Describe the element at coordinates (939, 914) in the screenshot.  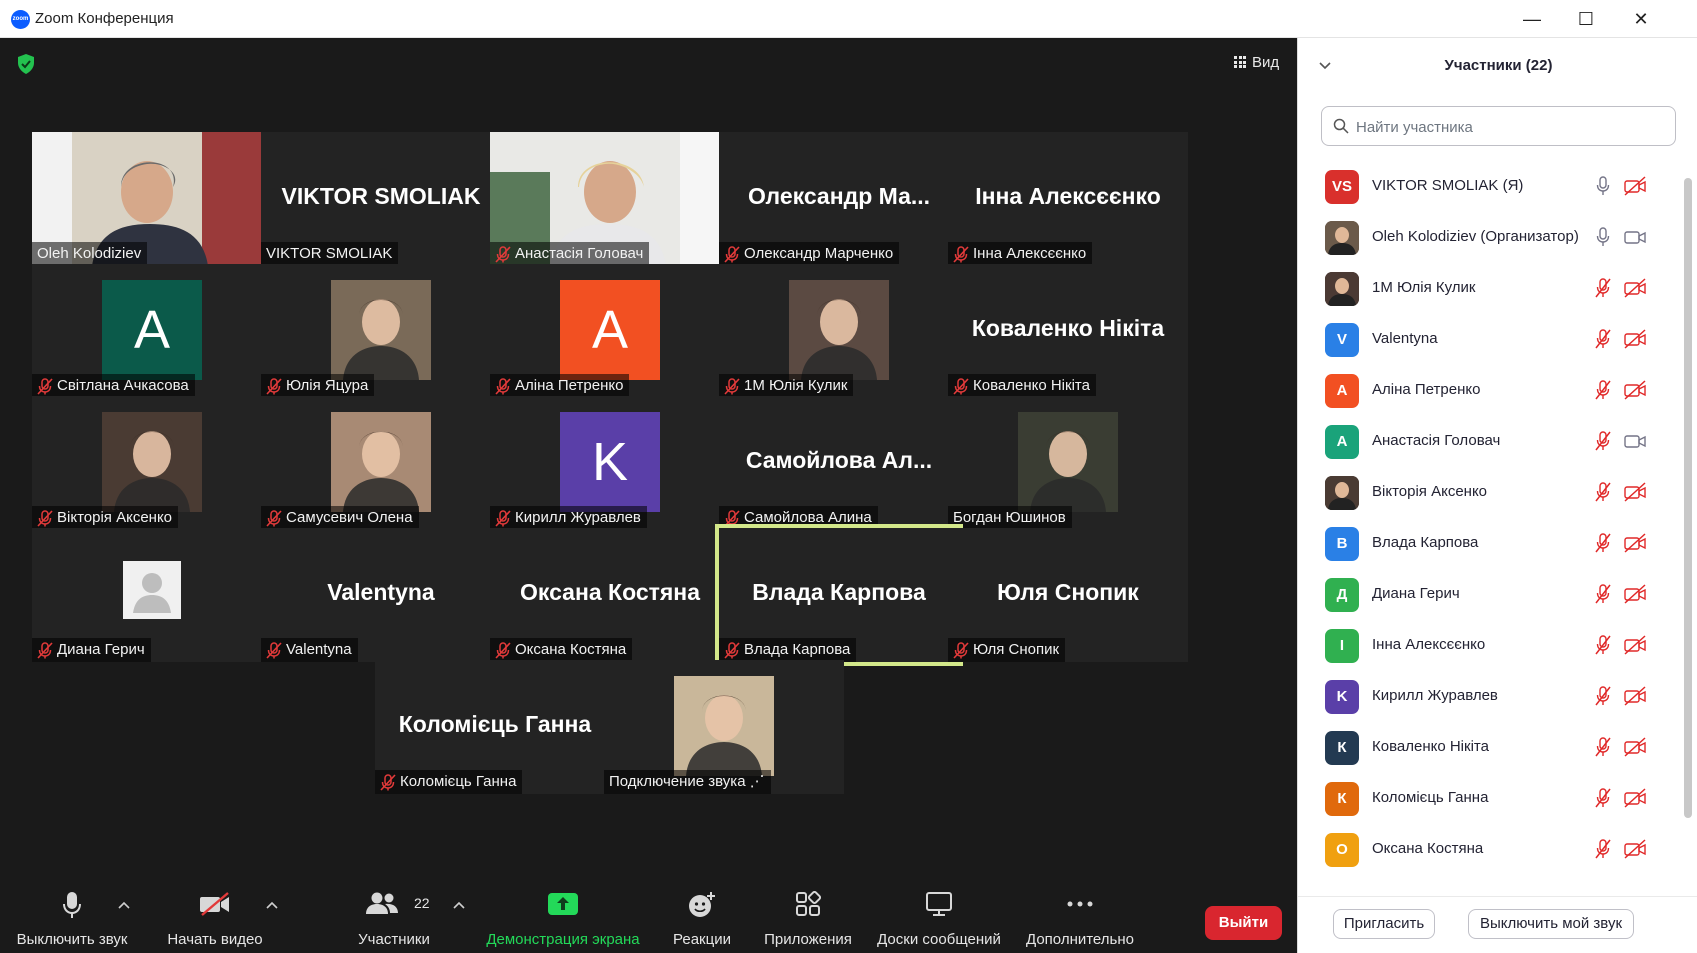
I see `whiteboards-button: Доски сообщений` at that location.